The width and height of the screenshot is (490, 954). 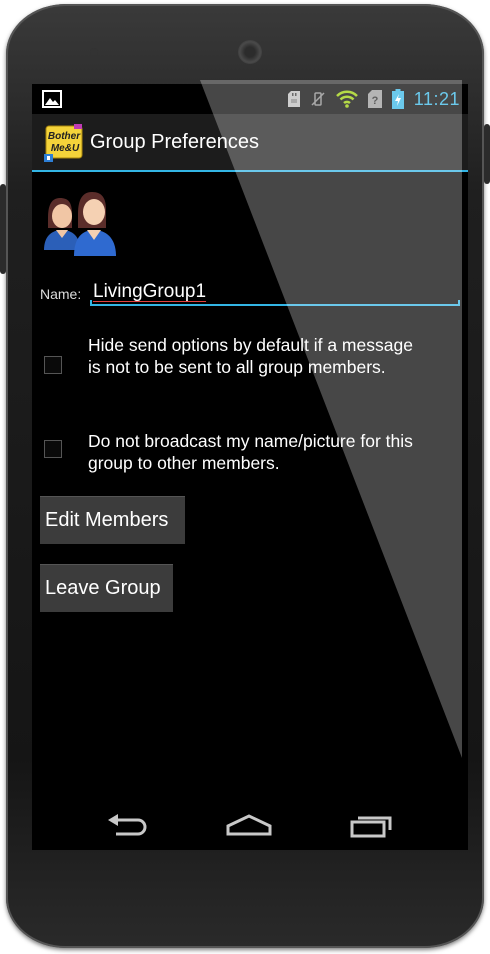 I want to click on input-underline-left-tick, so click(x=91, y=303).